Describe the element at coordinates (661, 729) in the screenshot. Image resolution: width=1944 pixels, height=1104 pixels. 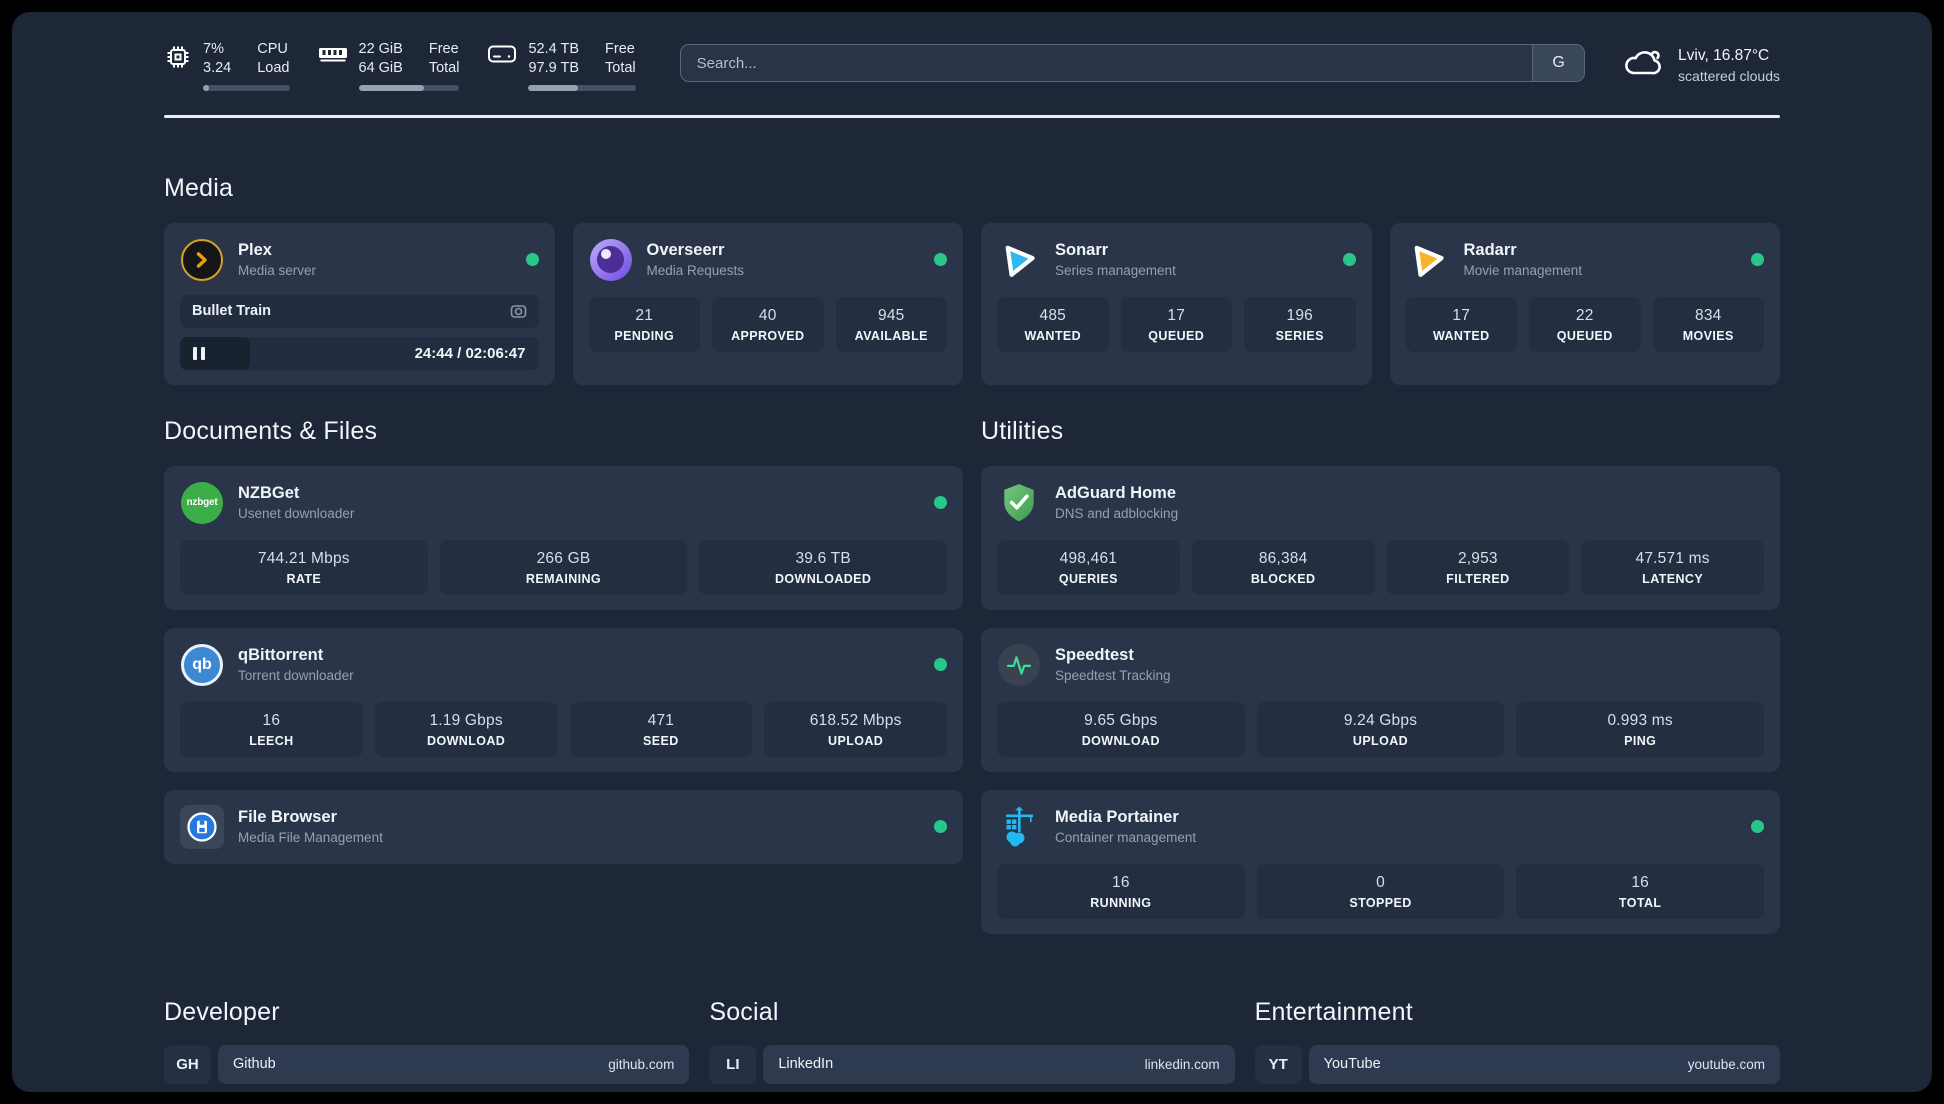
I see `stat-box-seed: 471 SEED` at that location.